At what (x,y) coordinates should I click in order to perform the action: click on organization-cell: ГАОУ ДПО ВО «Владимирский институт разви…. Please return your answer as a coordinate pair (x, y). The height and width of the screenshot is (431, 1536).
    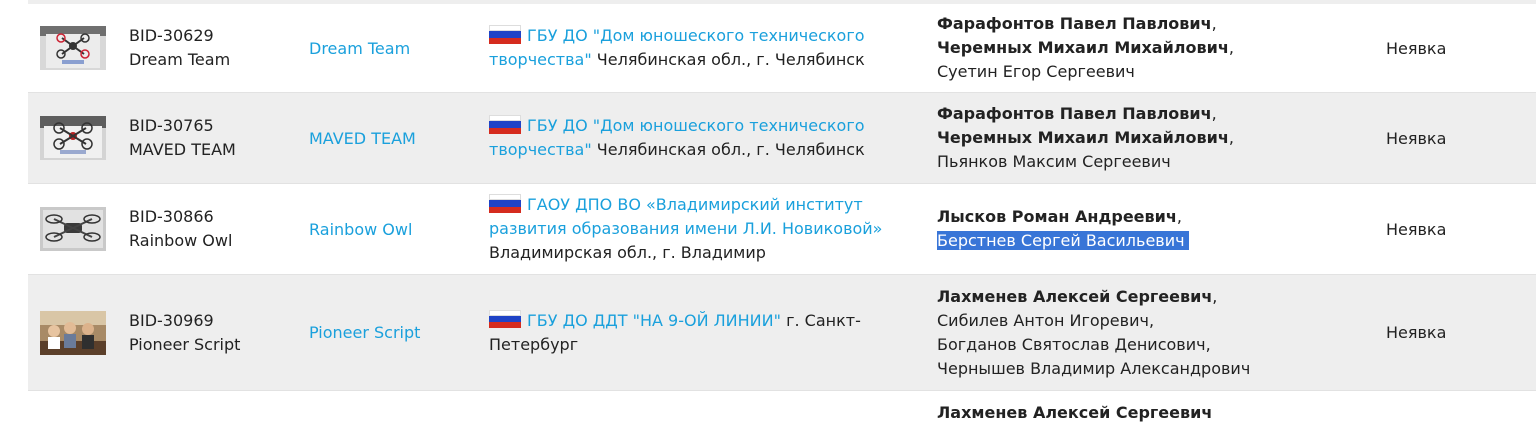
    Looking at the image, I should click on (709, 229).